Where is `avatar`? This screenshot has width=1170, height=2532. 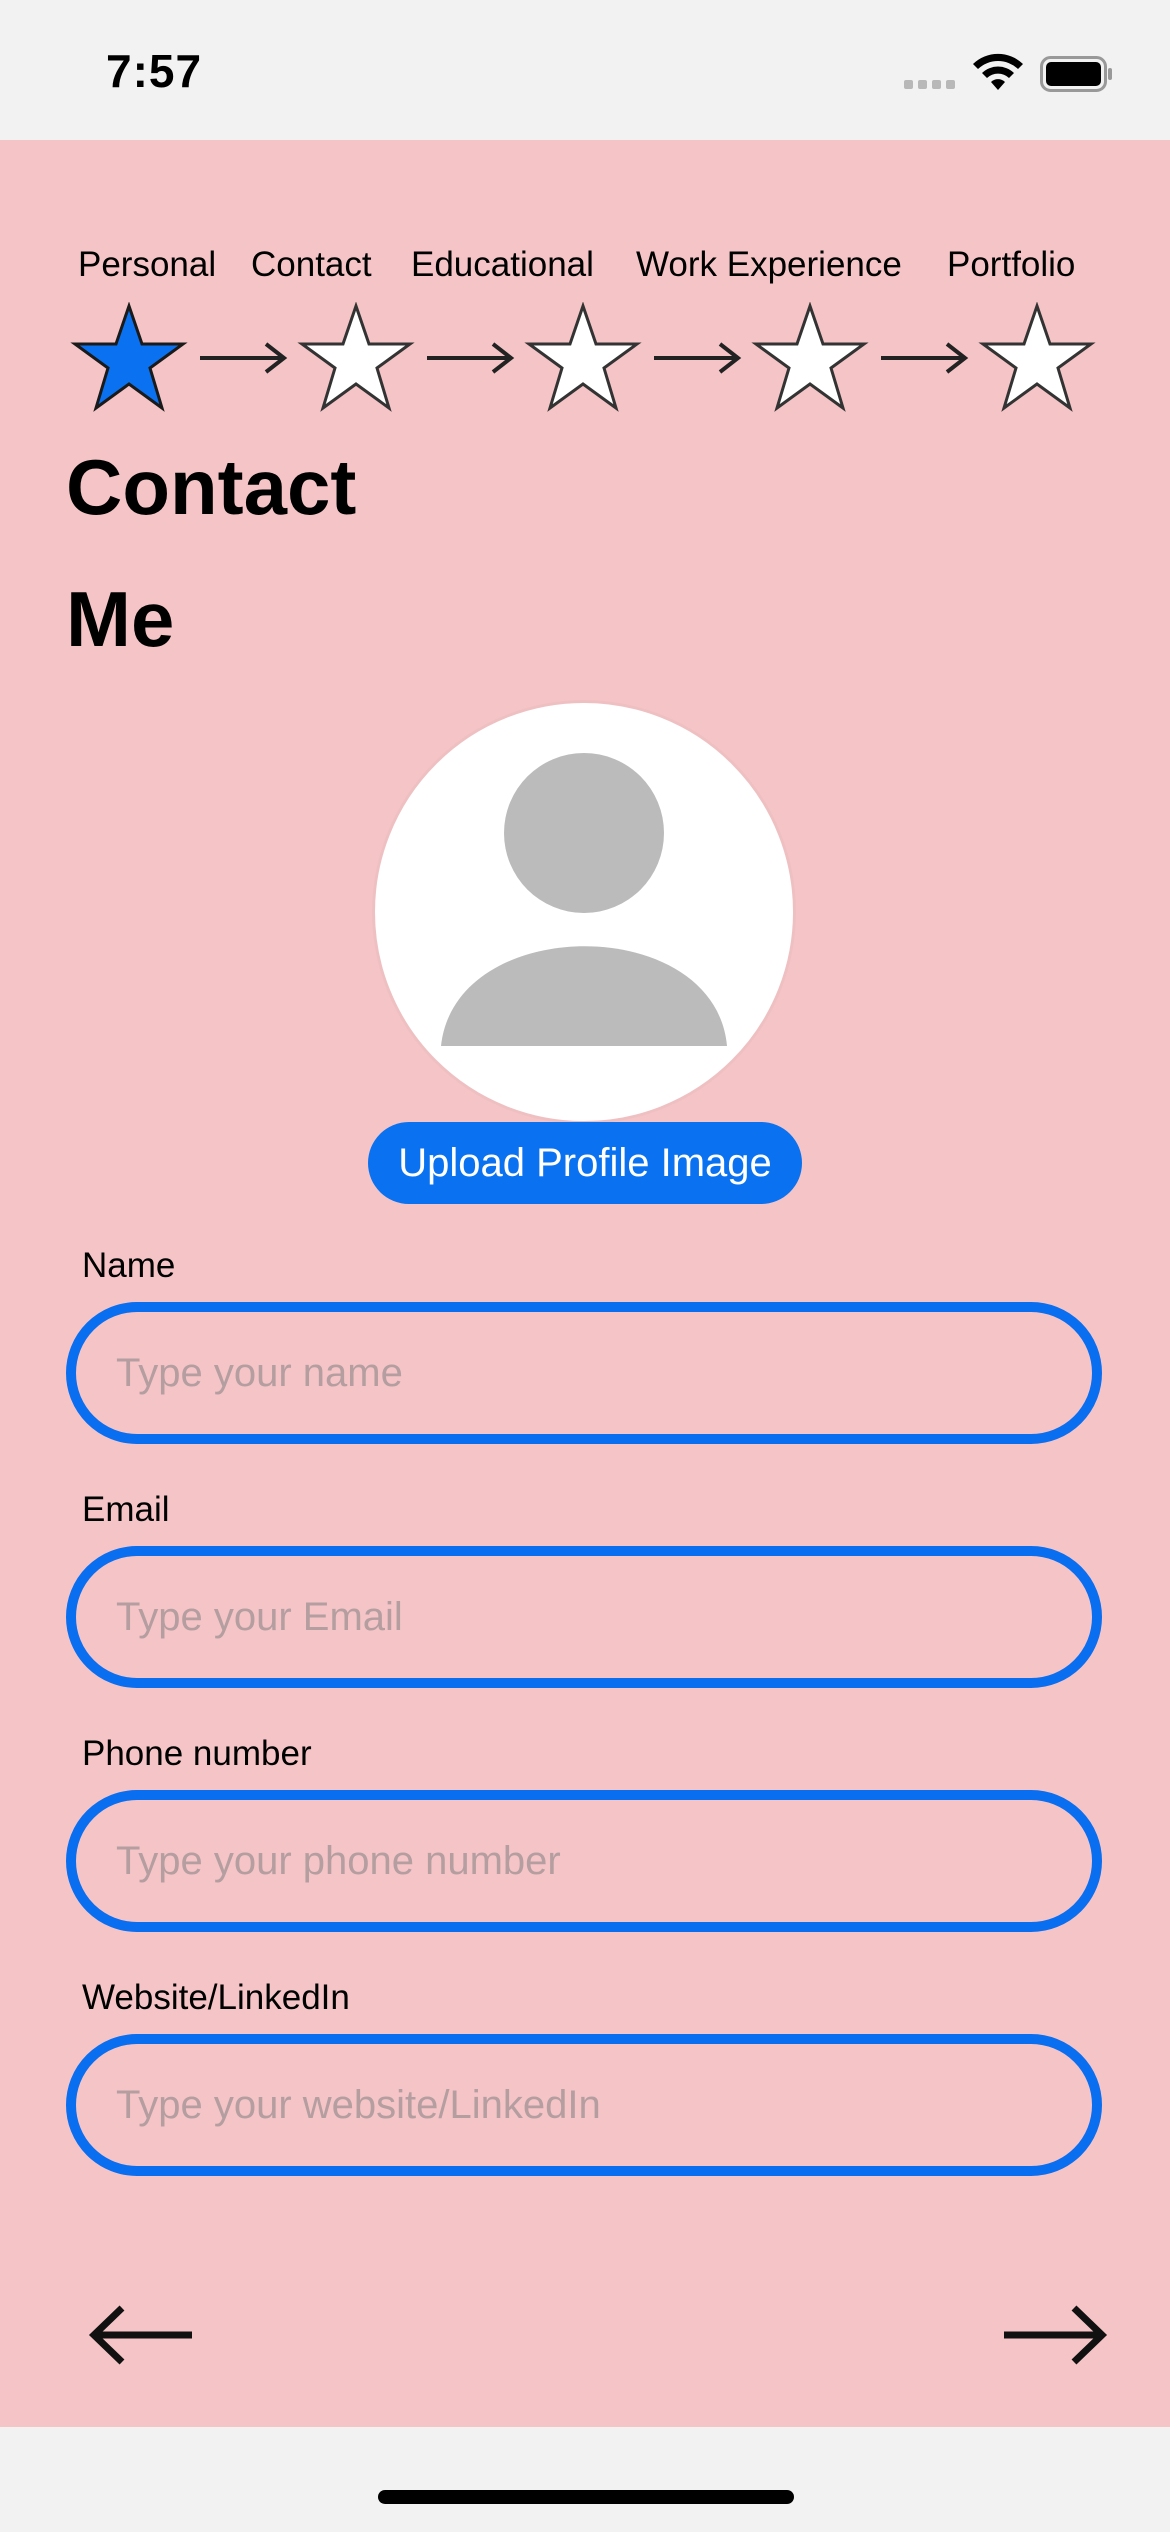
avatar is located at coordinates (584, 912).